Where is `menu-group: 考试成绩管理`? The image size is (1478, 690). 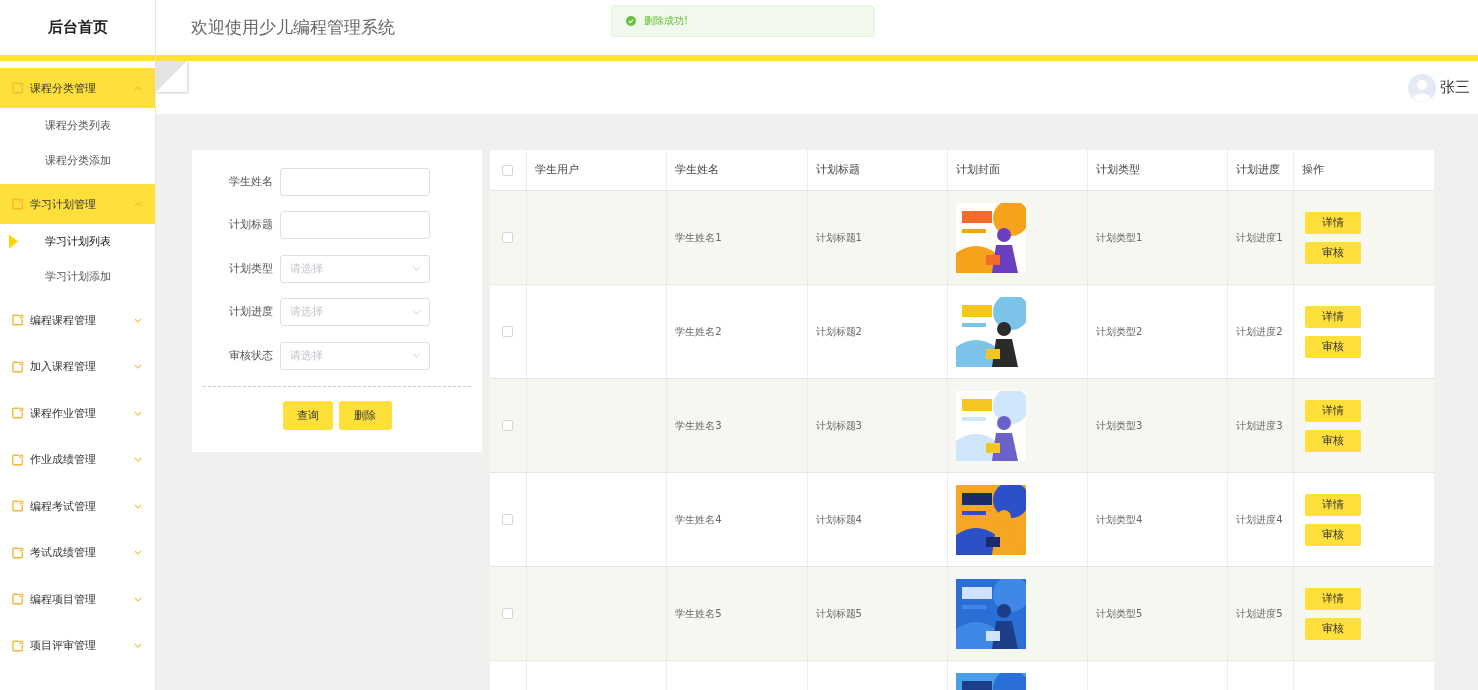 menu-group: 考试成绩管理 is located at coordinates (77, 552).